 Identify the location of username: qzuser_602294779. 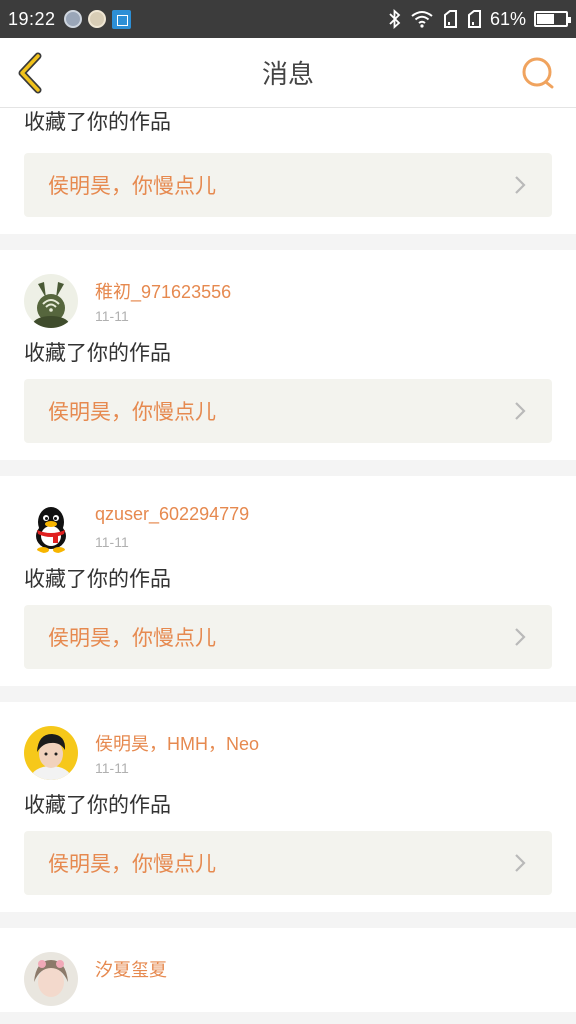
(172, 514).